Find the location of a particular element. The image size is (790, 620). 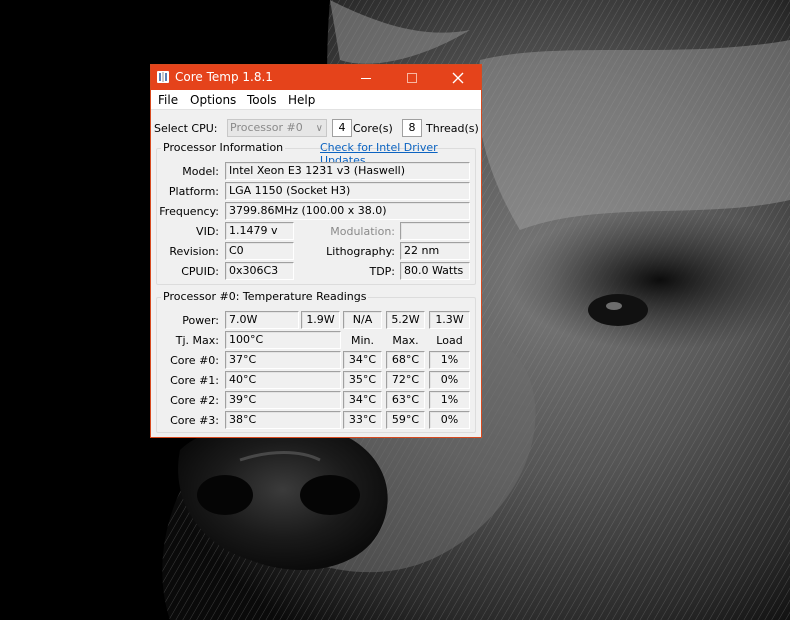

core-label: Core #0: is located at coordinates (194, 360).